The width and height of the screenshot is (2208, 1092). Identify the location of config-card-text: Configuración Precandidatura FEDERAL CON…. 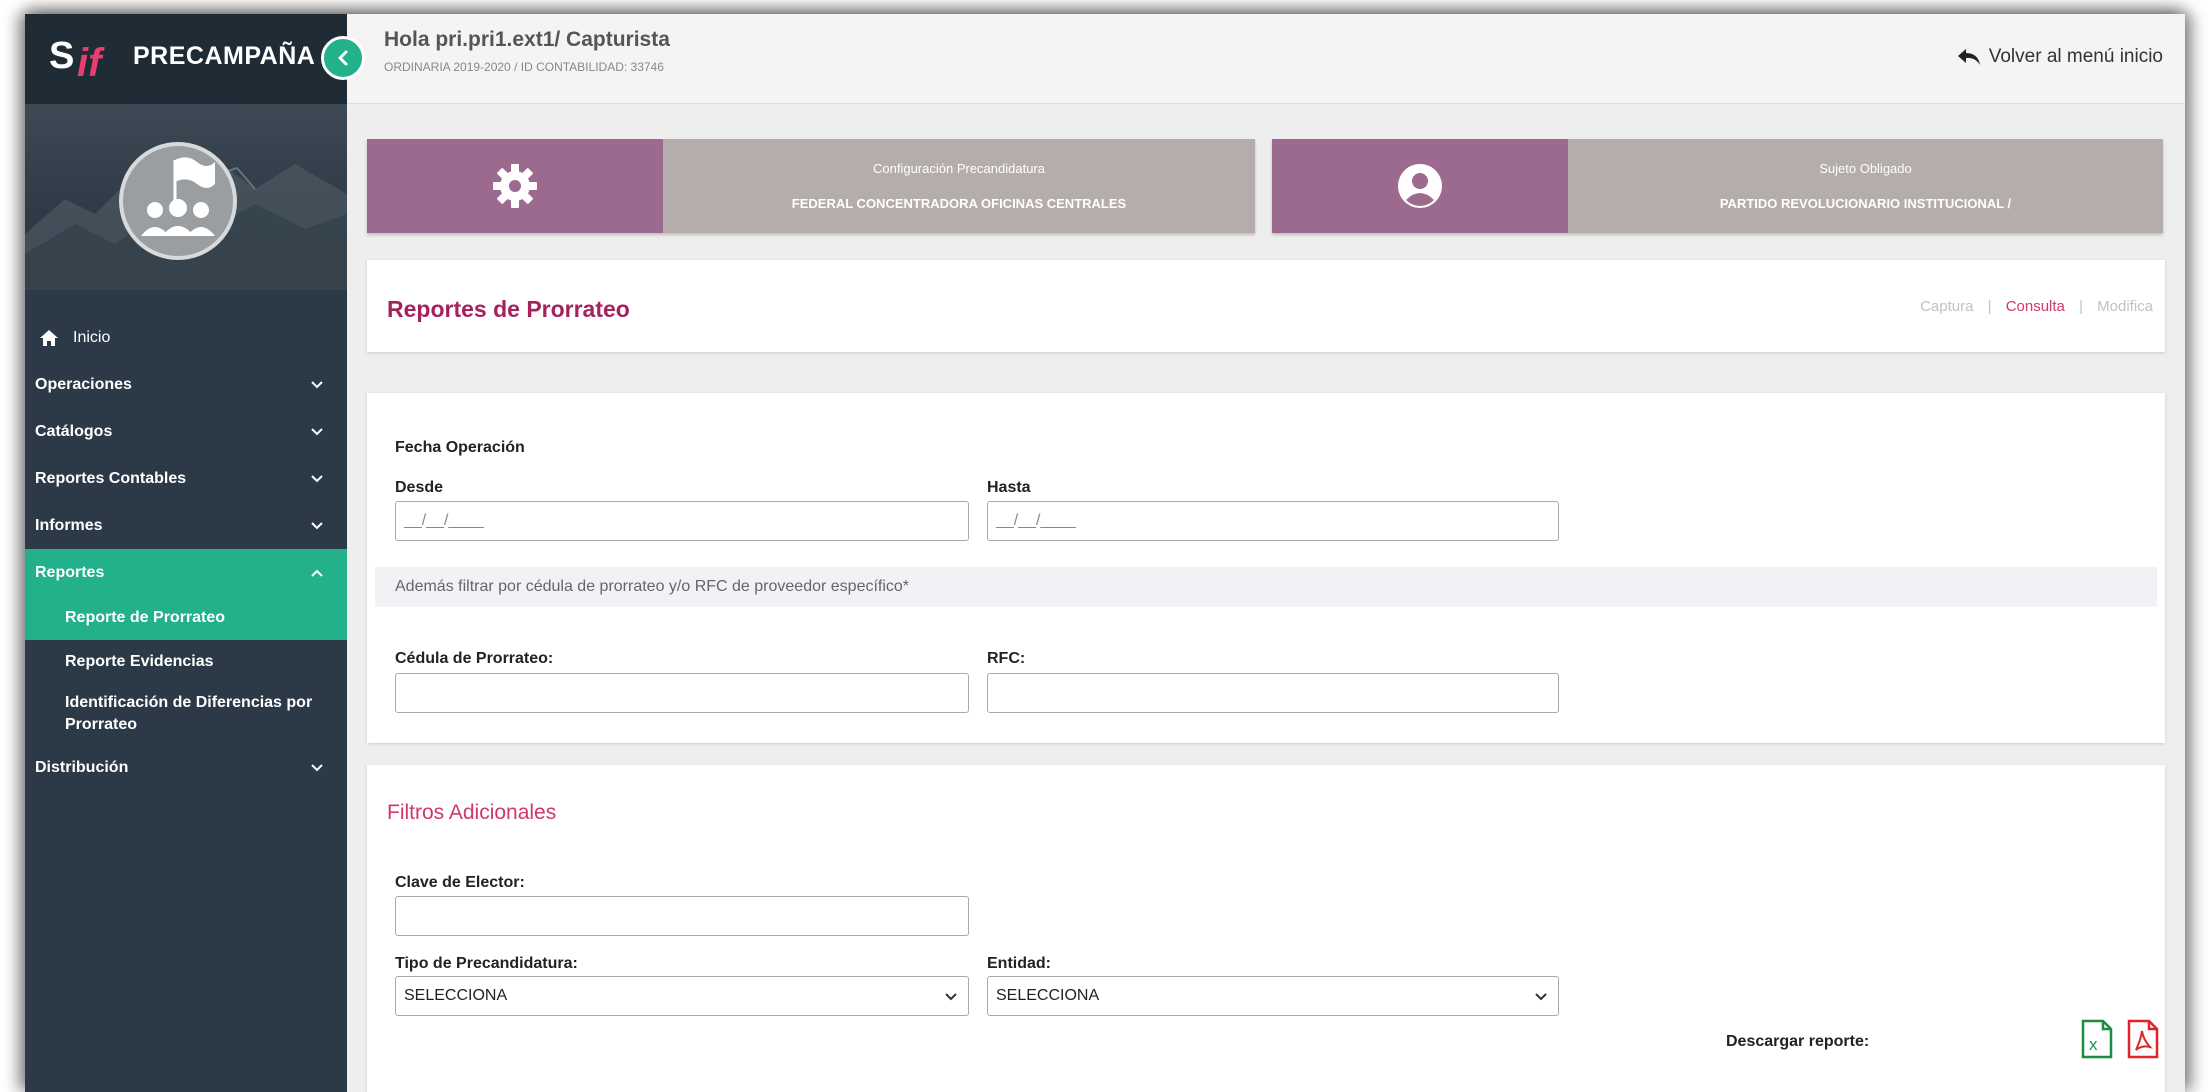
(959, 186).